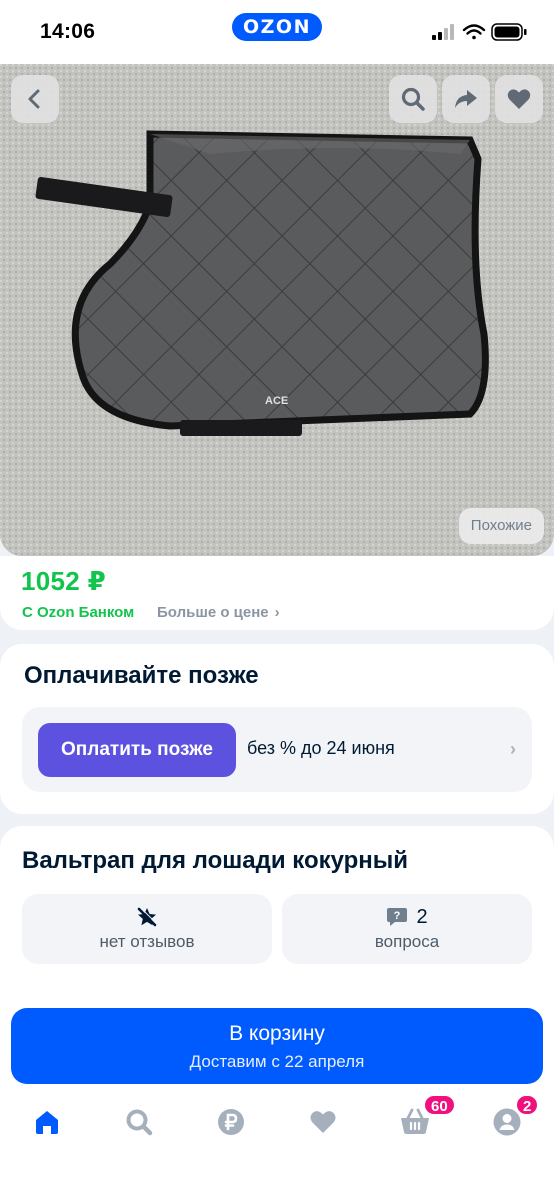 This screenshot has height=1200, width=554. I want to click on tab-favorites, so click(323, 1122).